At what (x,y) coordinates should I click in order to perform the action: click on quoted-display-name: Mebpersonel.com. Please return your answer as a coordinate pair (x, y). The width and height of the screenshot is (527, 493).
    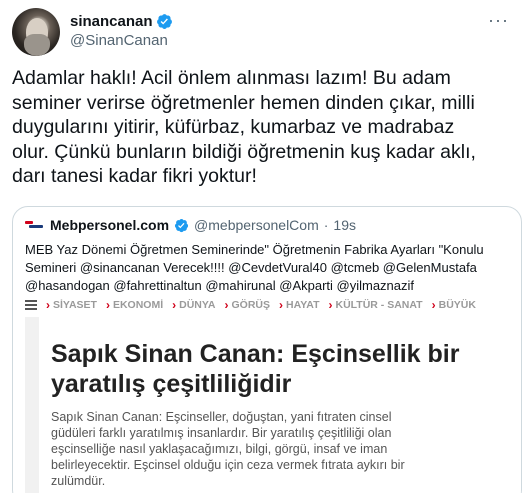
    Looking at the image, I should click on (109, 225).